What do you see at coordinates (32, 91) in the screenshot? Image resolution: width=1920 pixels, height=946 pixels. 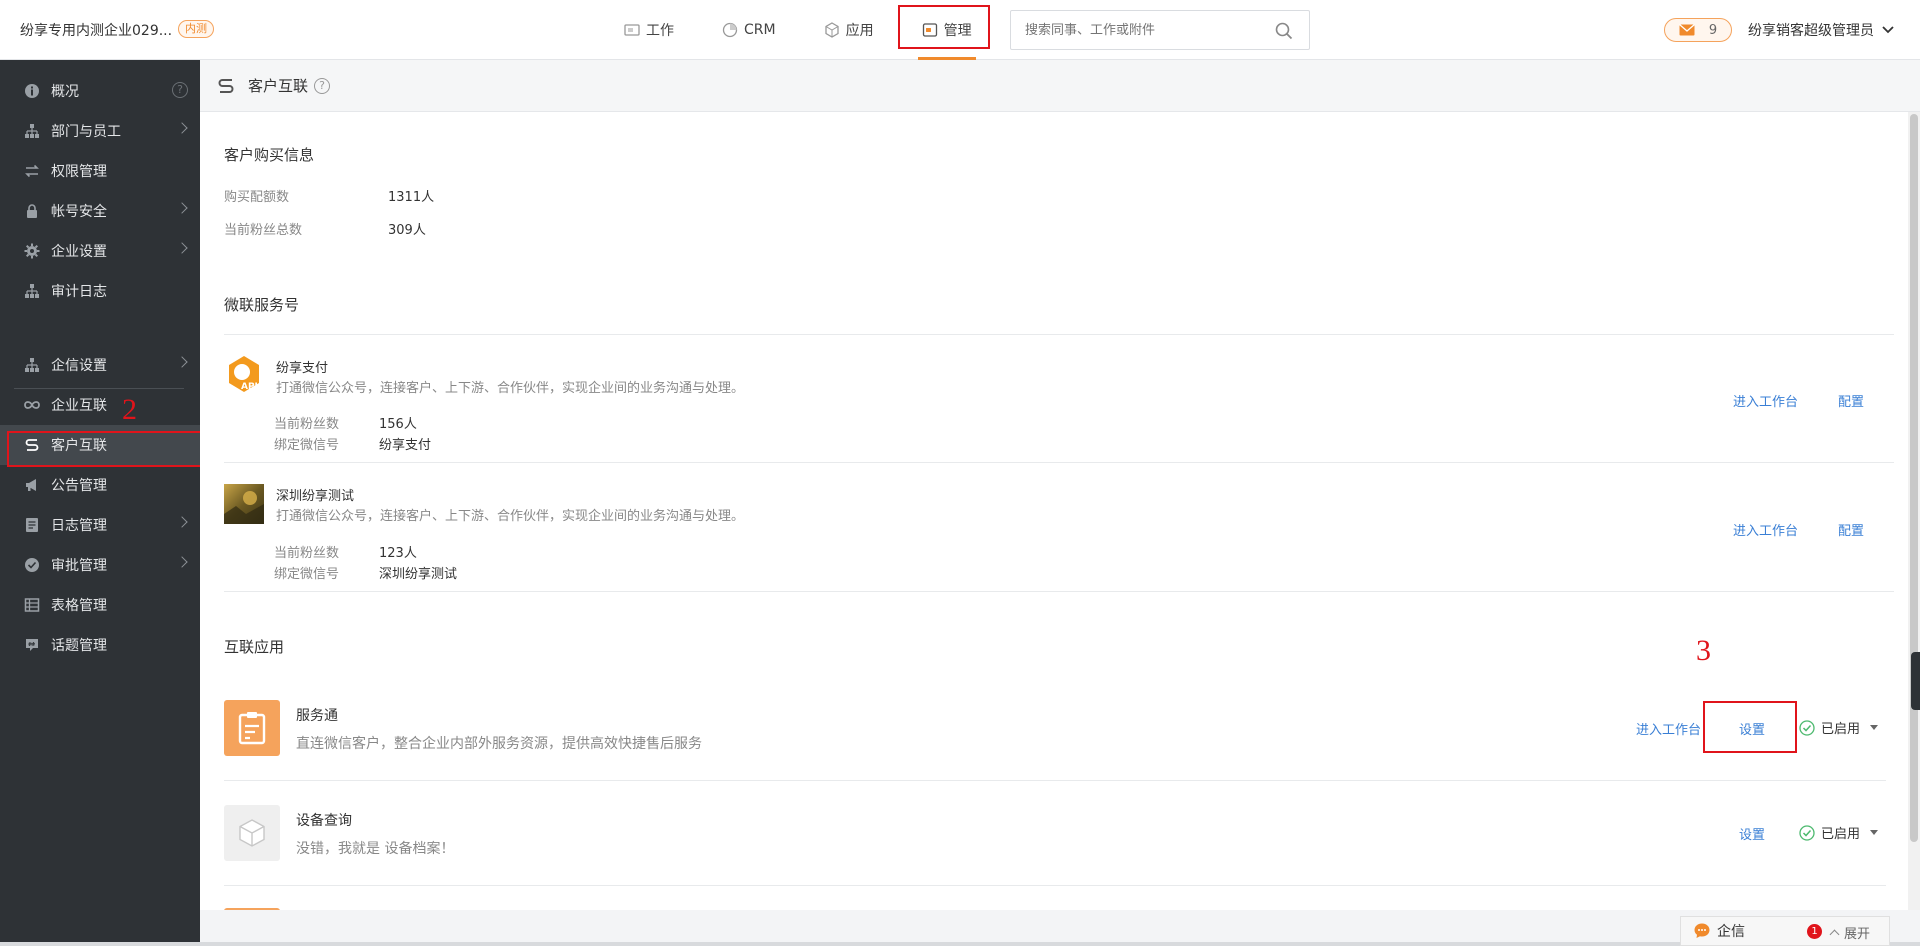 I see `info-icon` at bounding box center [32, 91].